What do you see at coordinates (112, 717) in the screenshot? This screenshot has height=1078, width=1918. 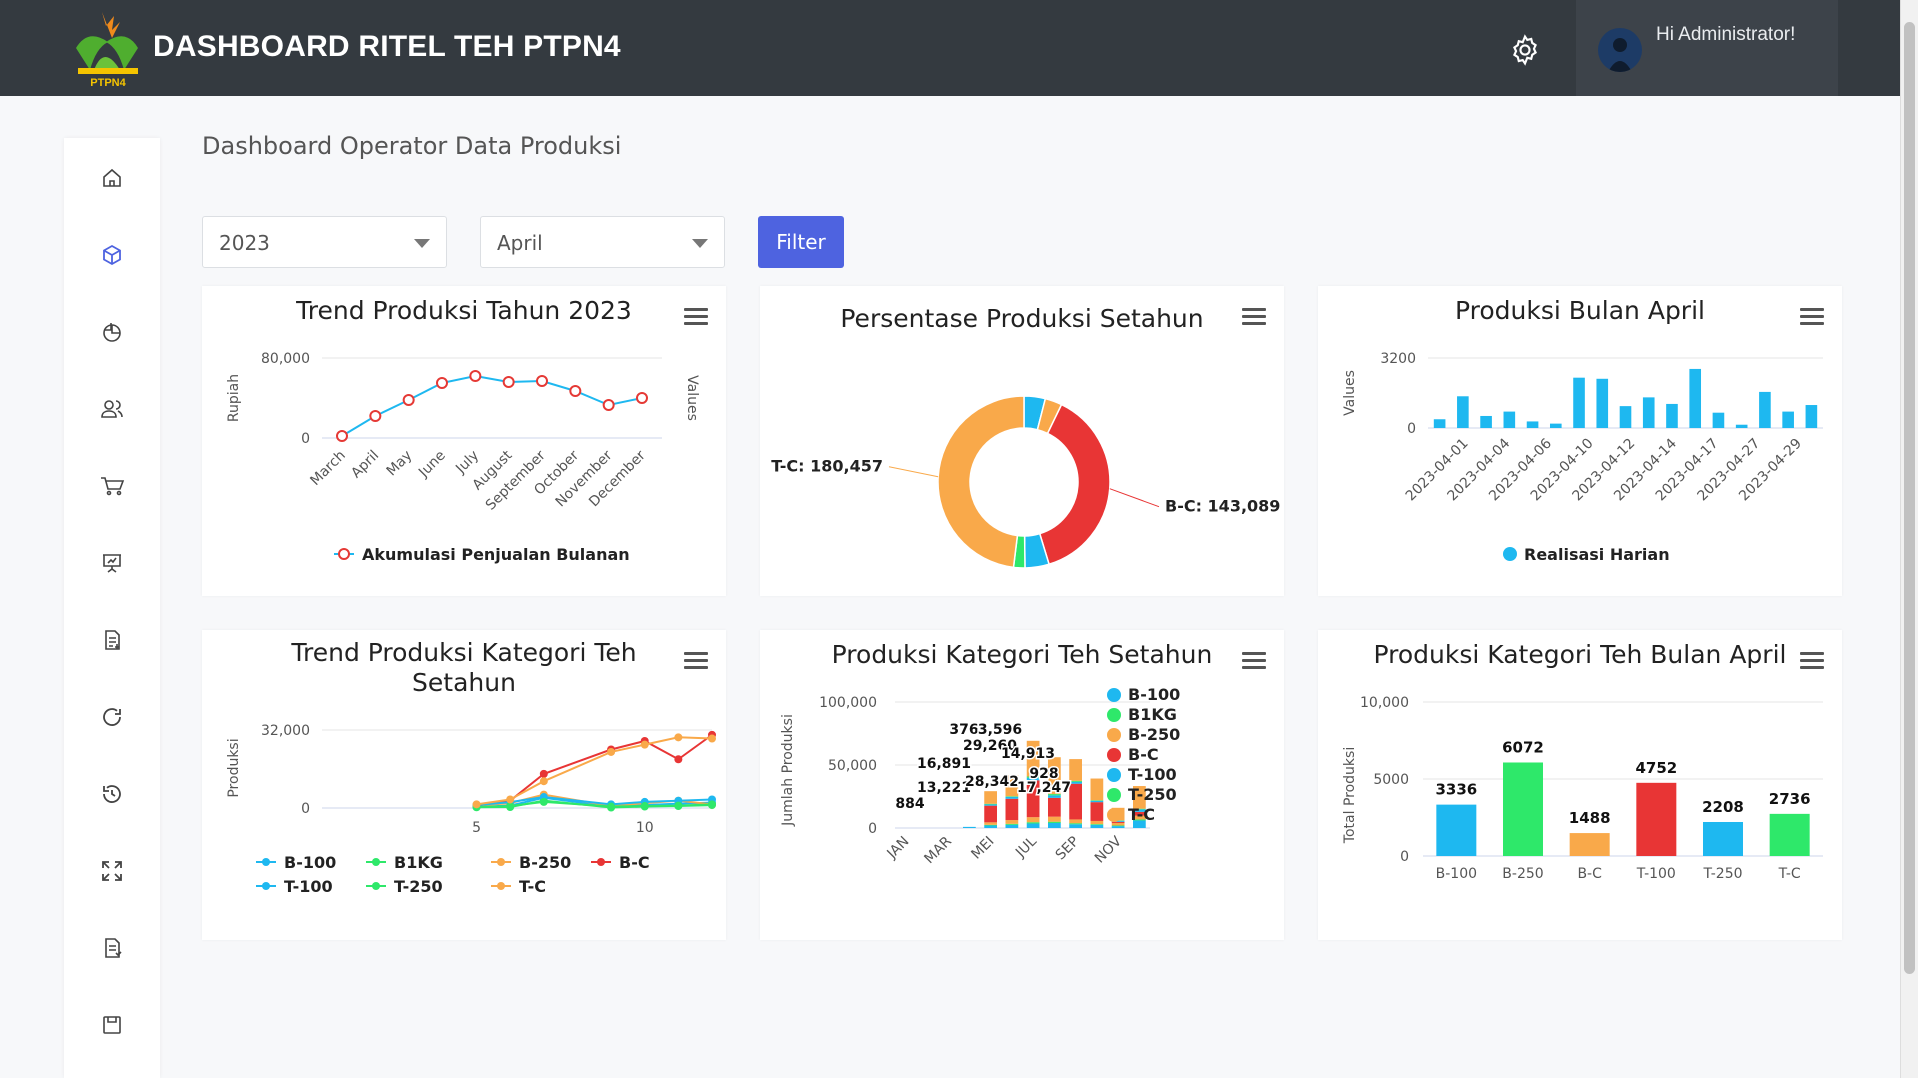 I see `sidebar-item-refresh` at bounding box center [112, 717].